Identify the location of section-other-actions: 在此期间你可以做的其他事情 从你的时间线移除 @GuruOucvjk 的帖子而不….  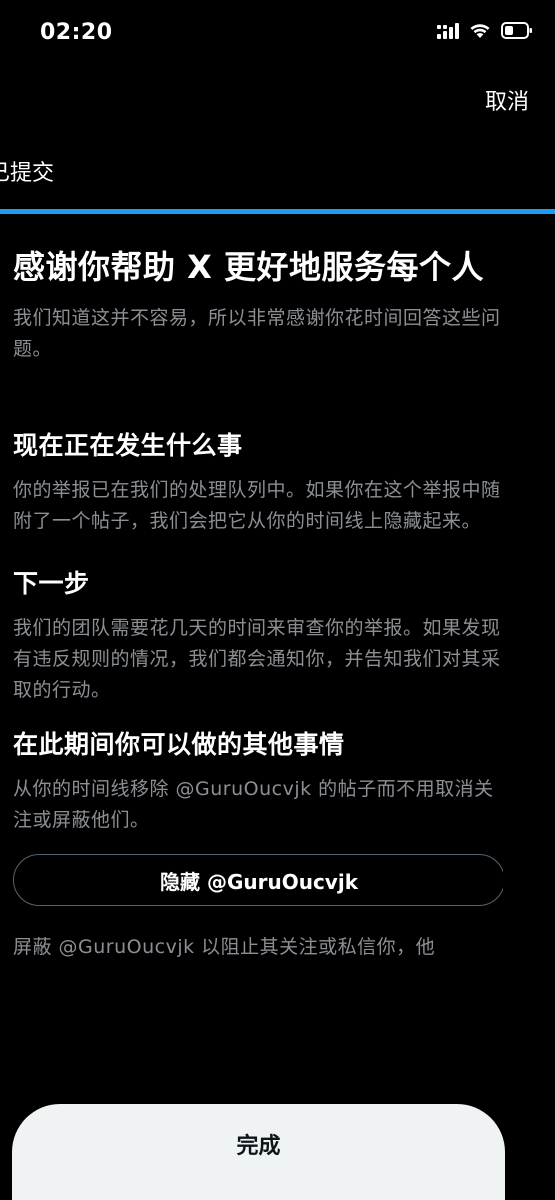
(258, 782).